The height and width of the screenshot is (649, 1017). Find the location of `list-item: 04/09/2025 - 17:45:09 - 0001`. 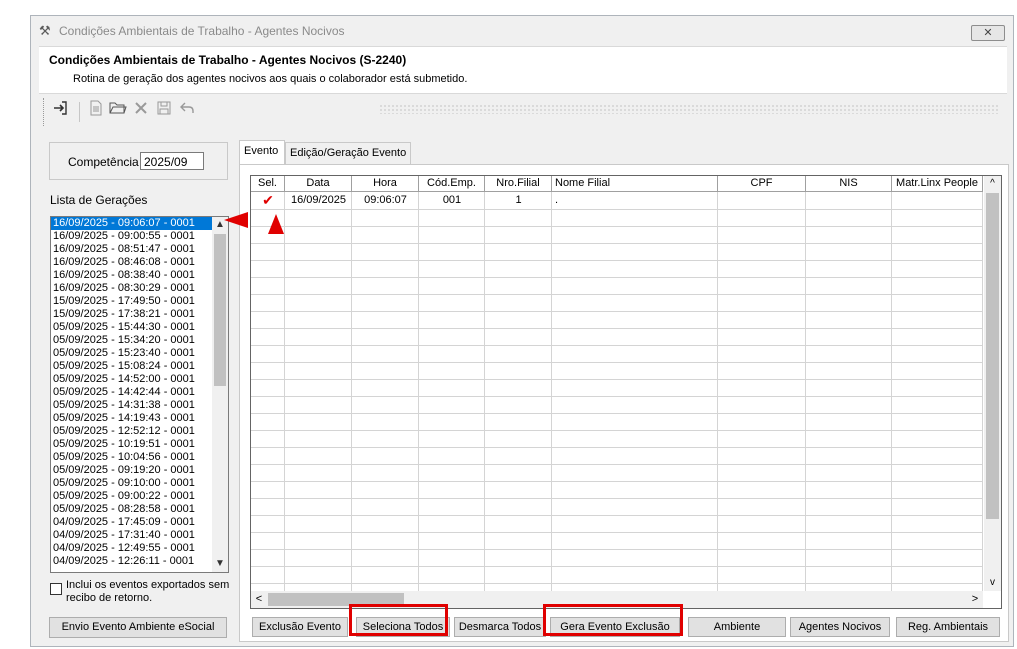

list-item: 04/09/2025 - 17:45:09 - 0001 is located at coordinates (139, 522).